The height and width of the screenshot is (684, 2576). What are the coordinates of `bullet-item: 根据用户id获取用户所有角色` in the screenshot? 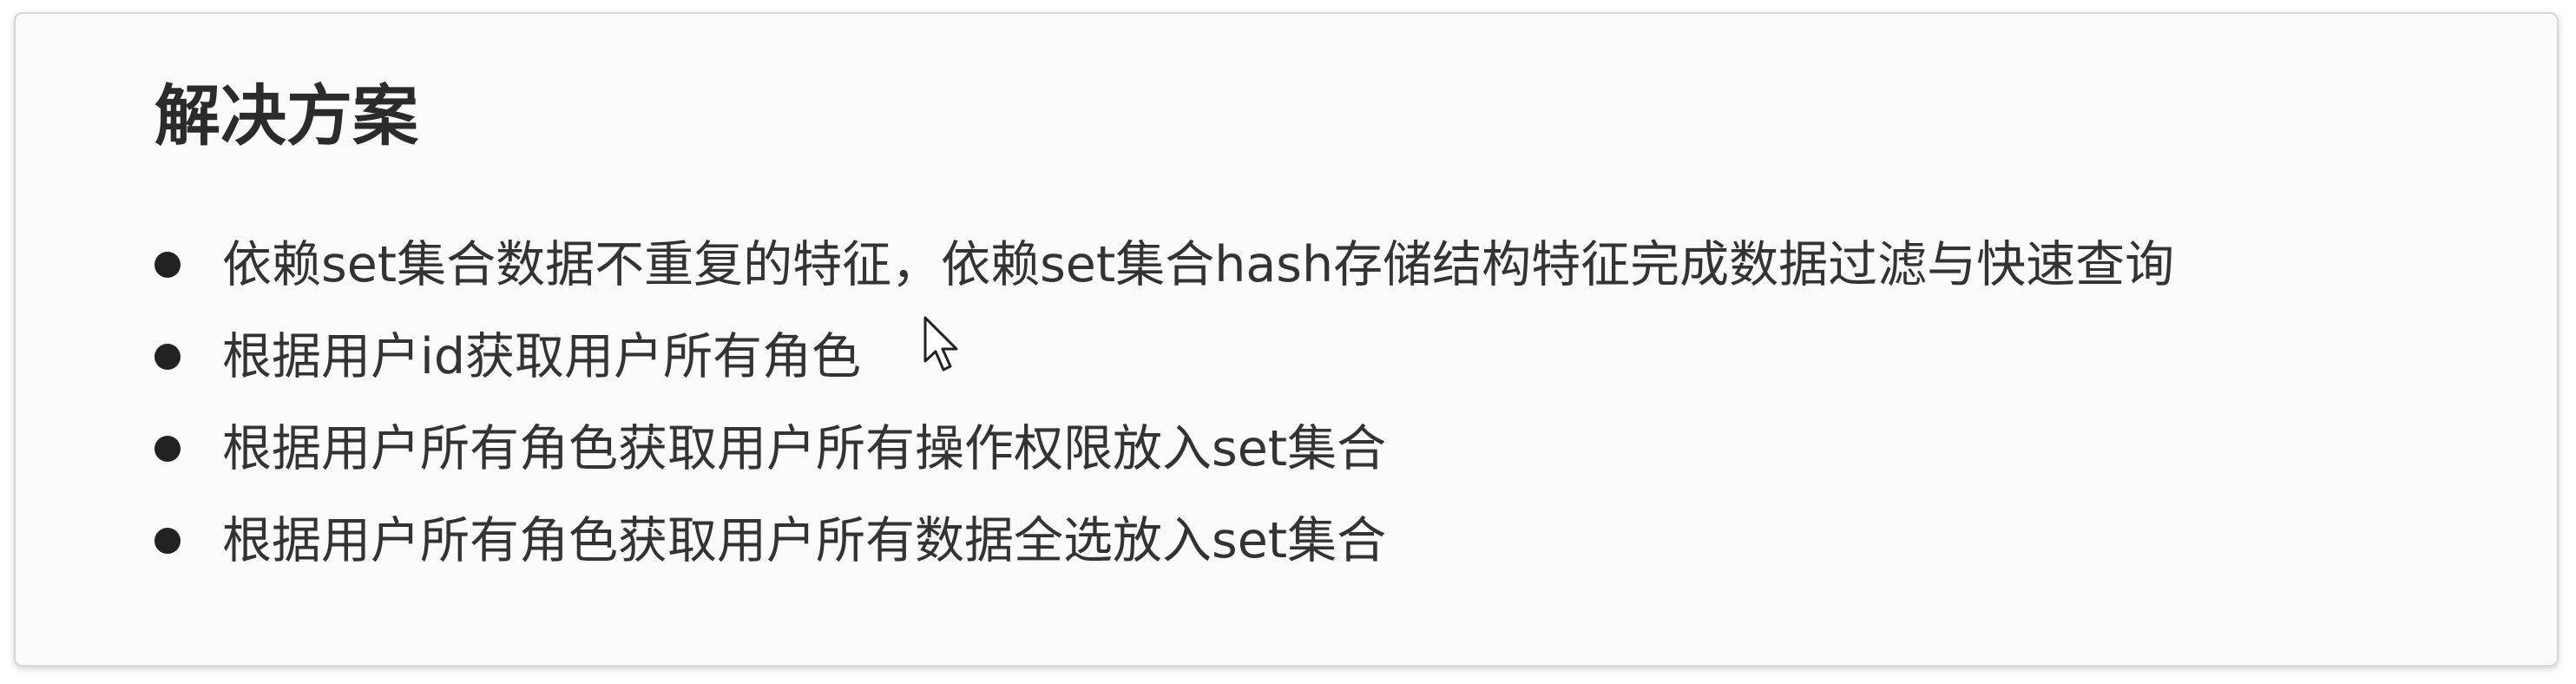 It's located at (508, 357).